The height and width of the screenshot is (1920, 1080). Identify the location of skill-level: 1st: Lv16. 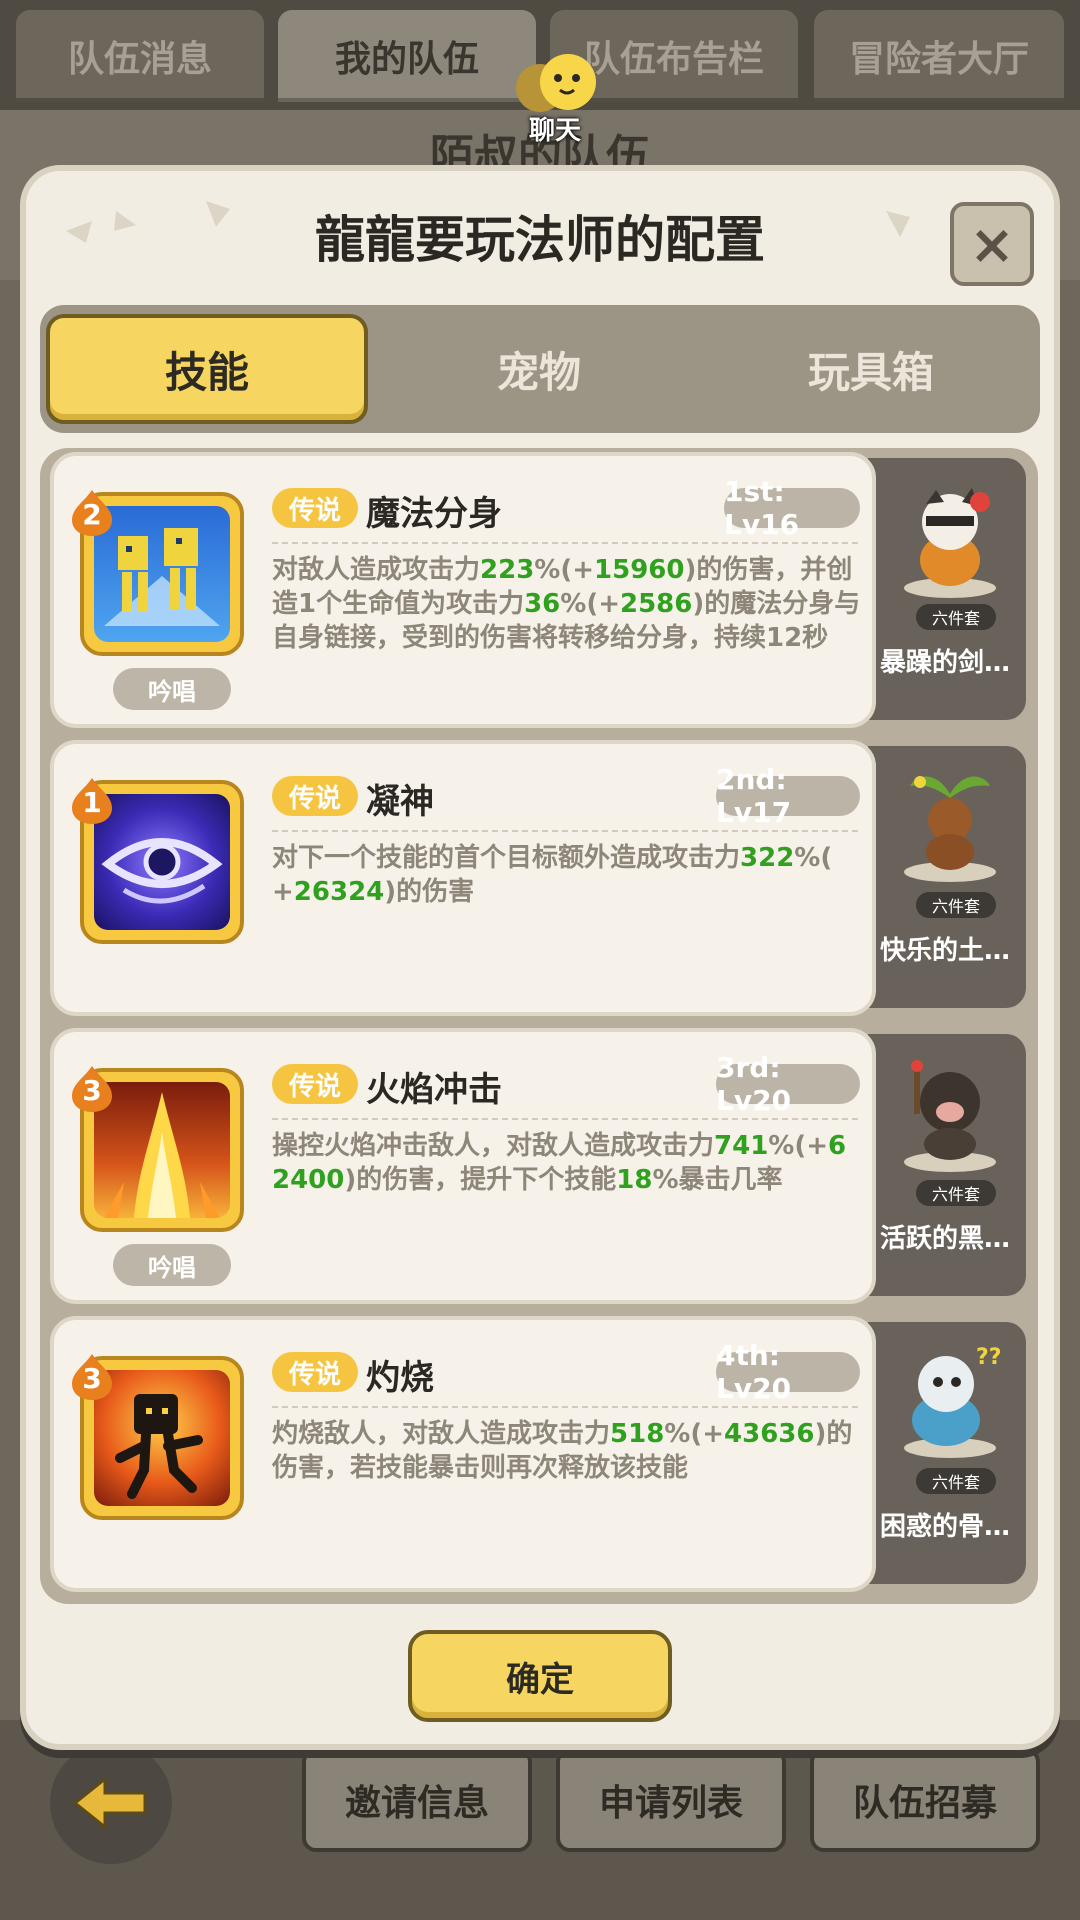
(792, 508).